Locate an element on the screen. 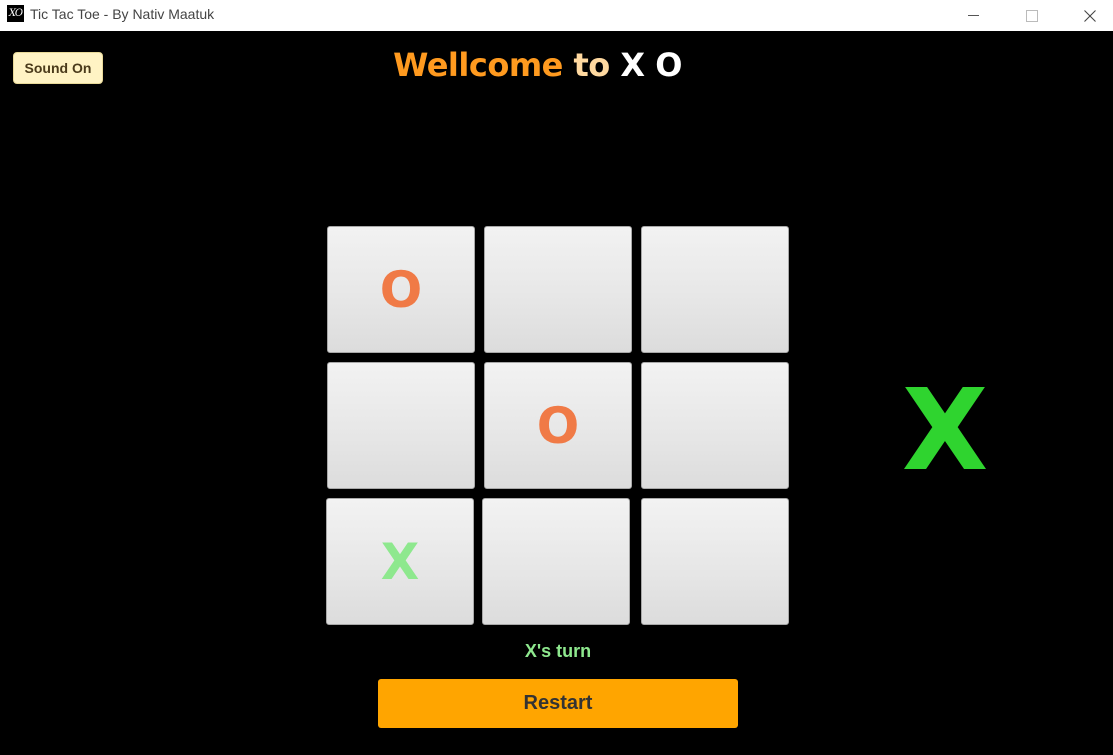  minimize-icon is located at coordinates (973, 15).